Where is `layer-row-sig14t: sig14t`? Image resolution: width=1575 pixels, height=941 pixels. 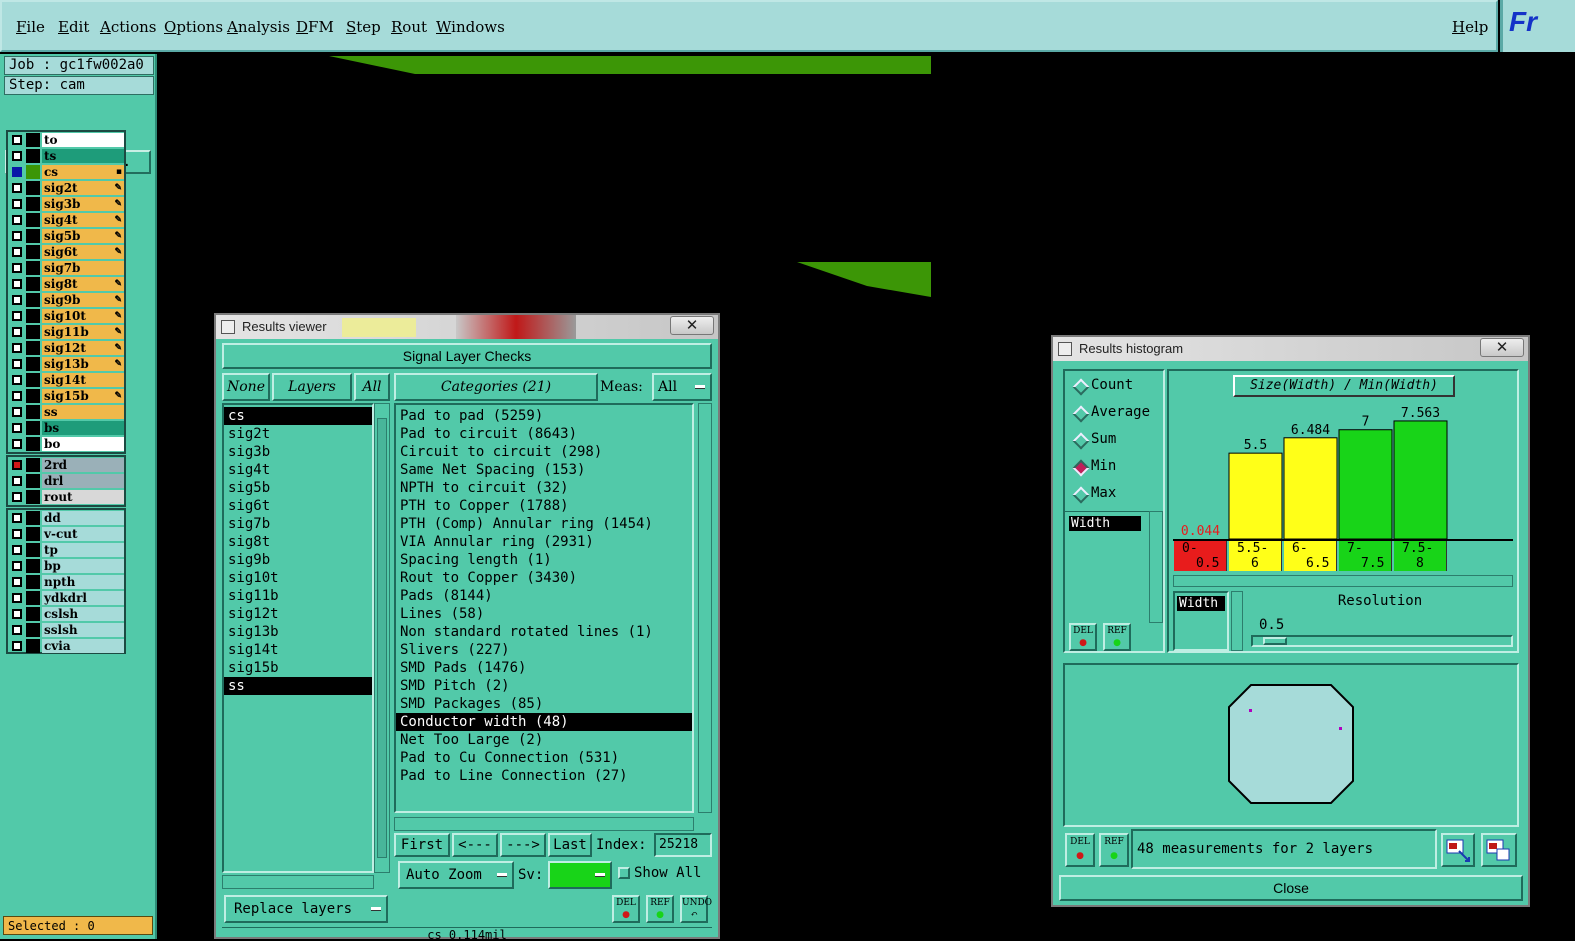
layer-row-sig14t: sig14t is located at coordinates (66, 380).